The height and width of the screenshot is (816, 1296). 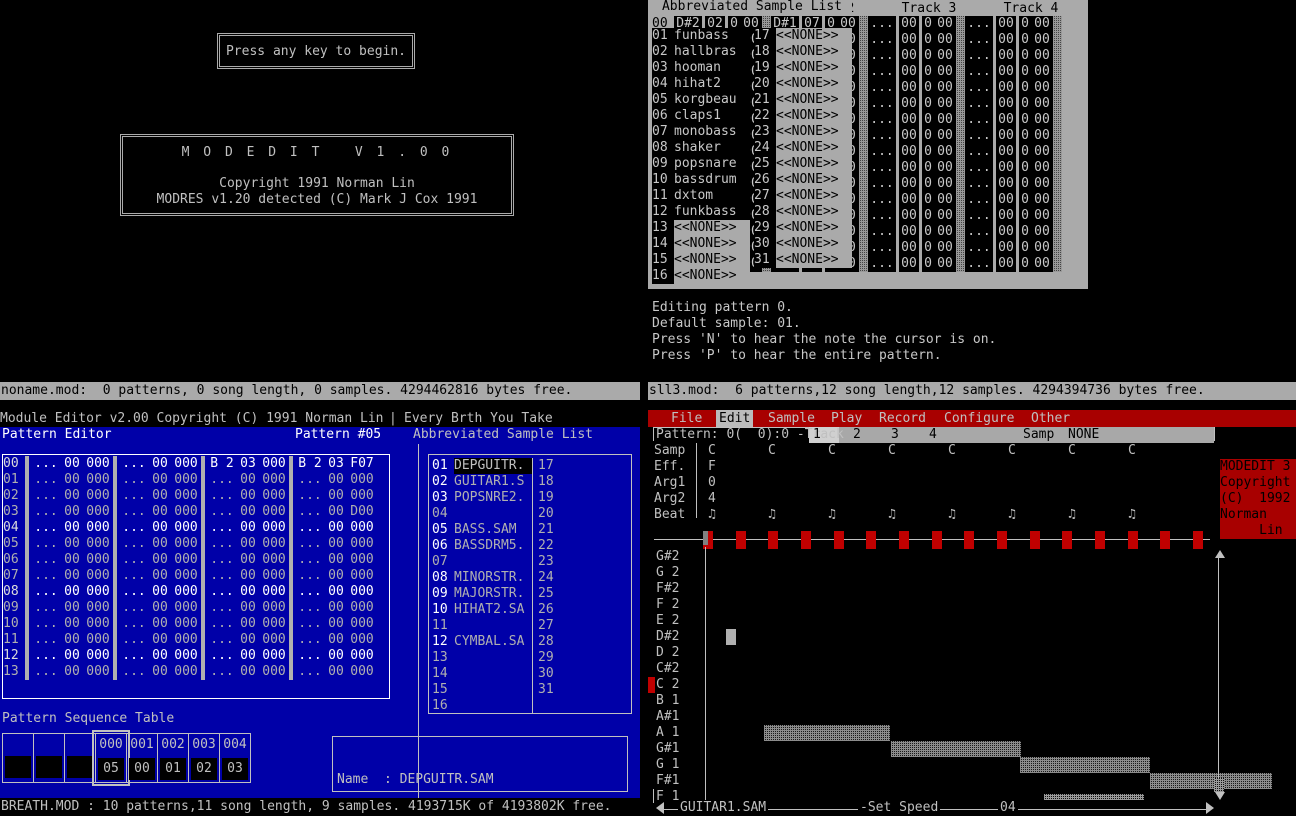 I want to click on menu-item-edit: Edit, so click(x=735, y=418).